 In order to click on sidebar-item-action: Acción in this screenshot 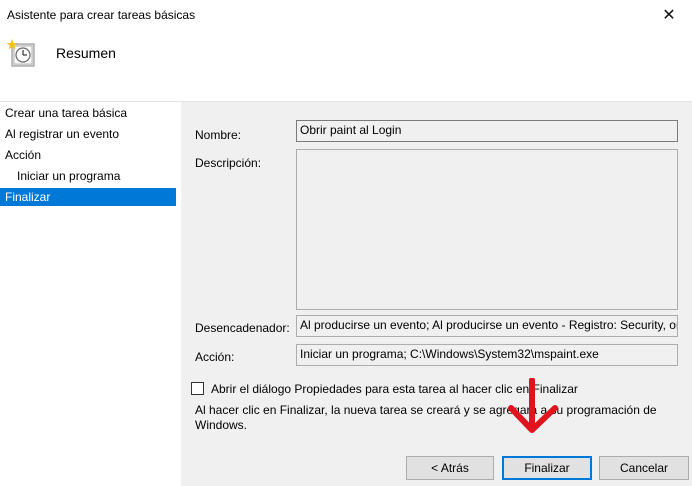, I will do `click(88, 155)`.